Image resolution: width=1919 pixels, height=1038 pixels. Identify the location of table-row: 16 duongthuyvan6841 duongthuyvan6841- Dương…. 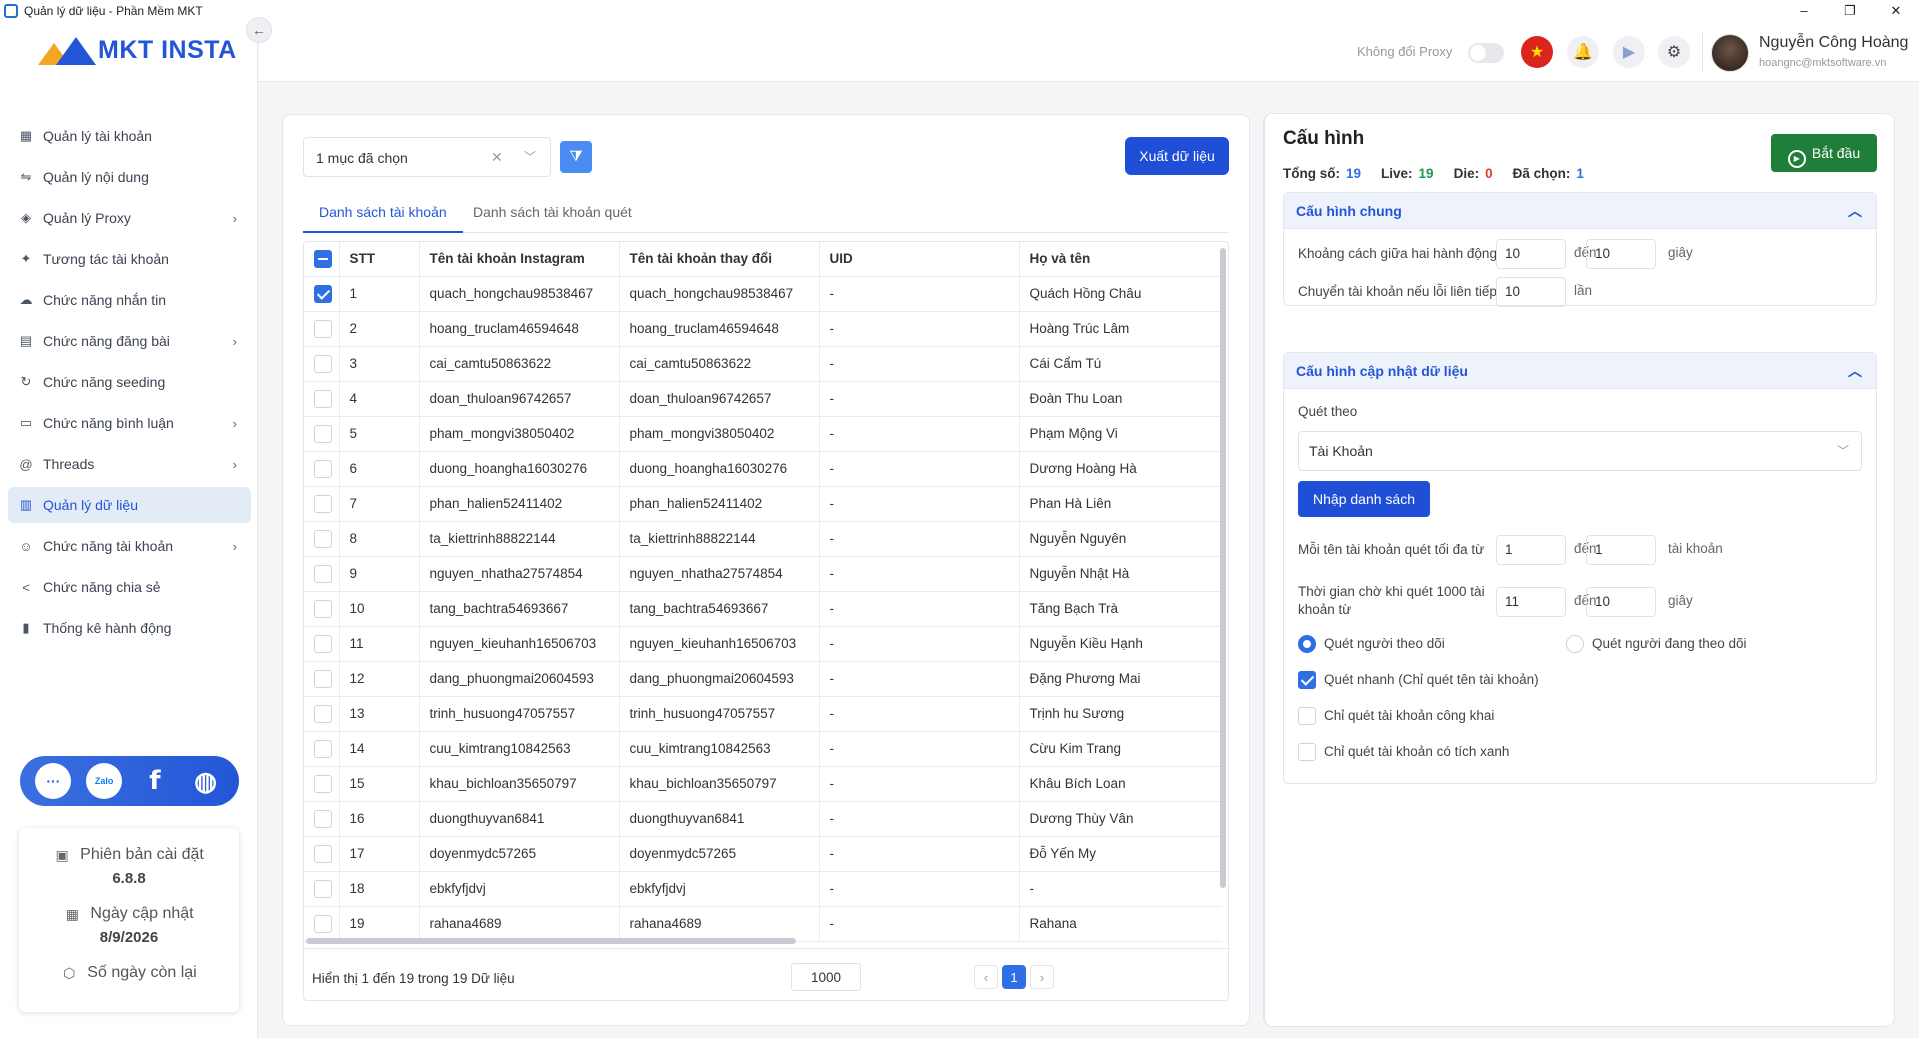
(763, 819).